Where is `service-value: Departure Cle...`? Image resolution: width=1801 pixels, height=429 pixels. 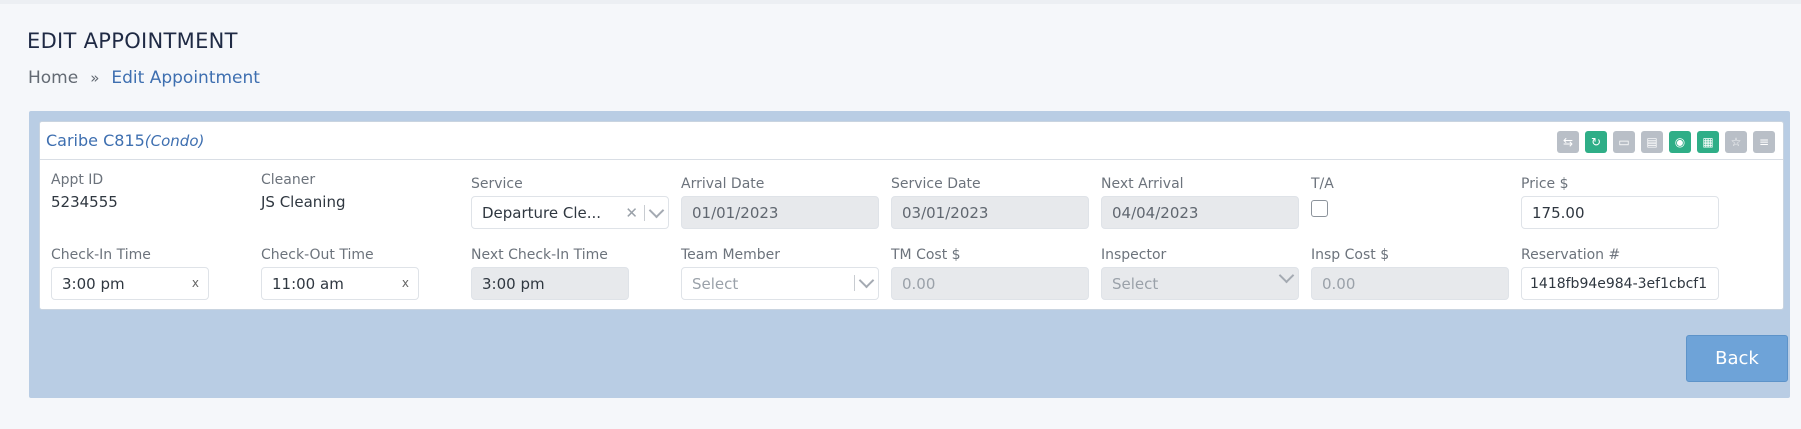
service-value: Departure Cle... is located at coordinates (542, 212).